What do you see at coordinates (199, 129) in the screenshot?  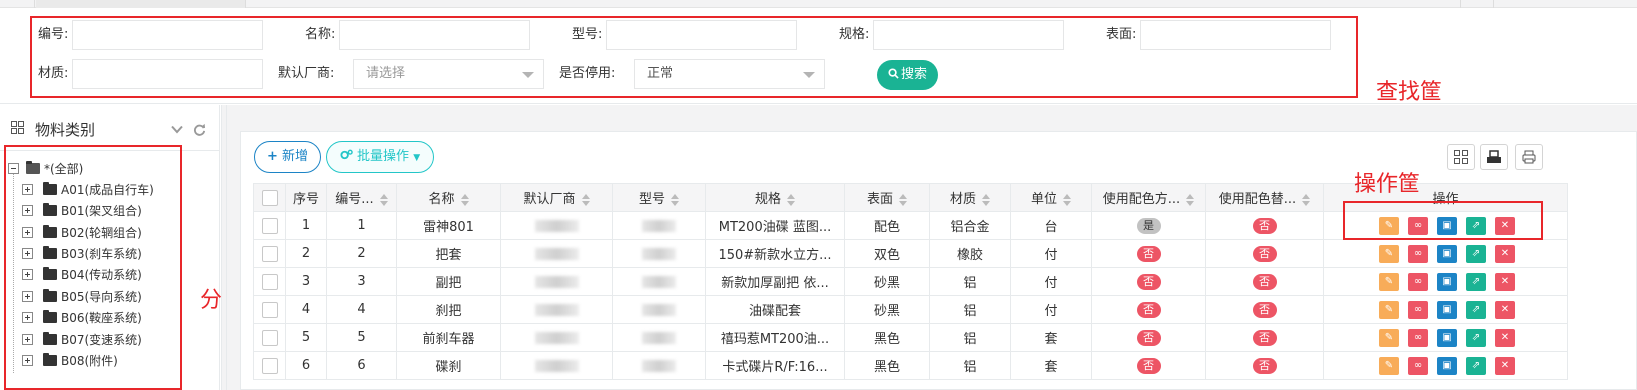 I see `refresh-icon` at bounding box center [199, 129].